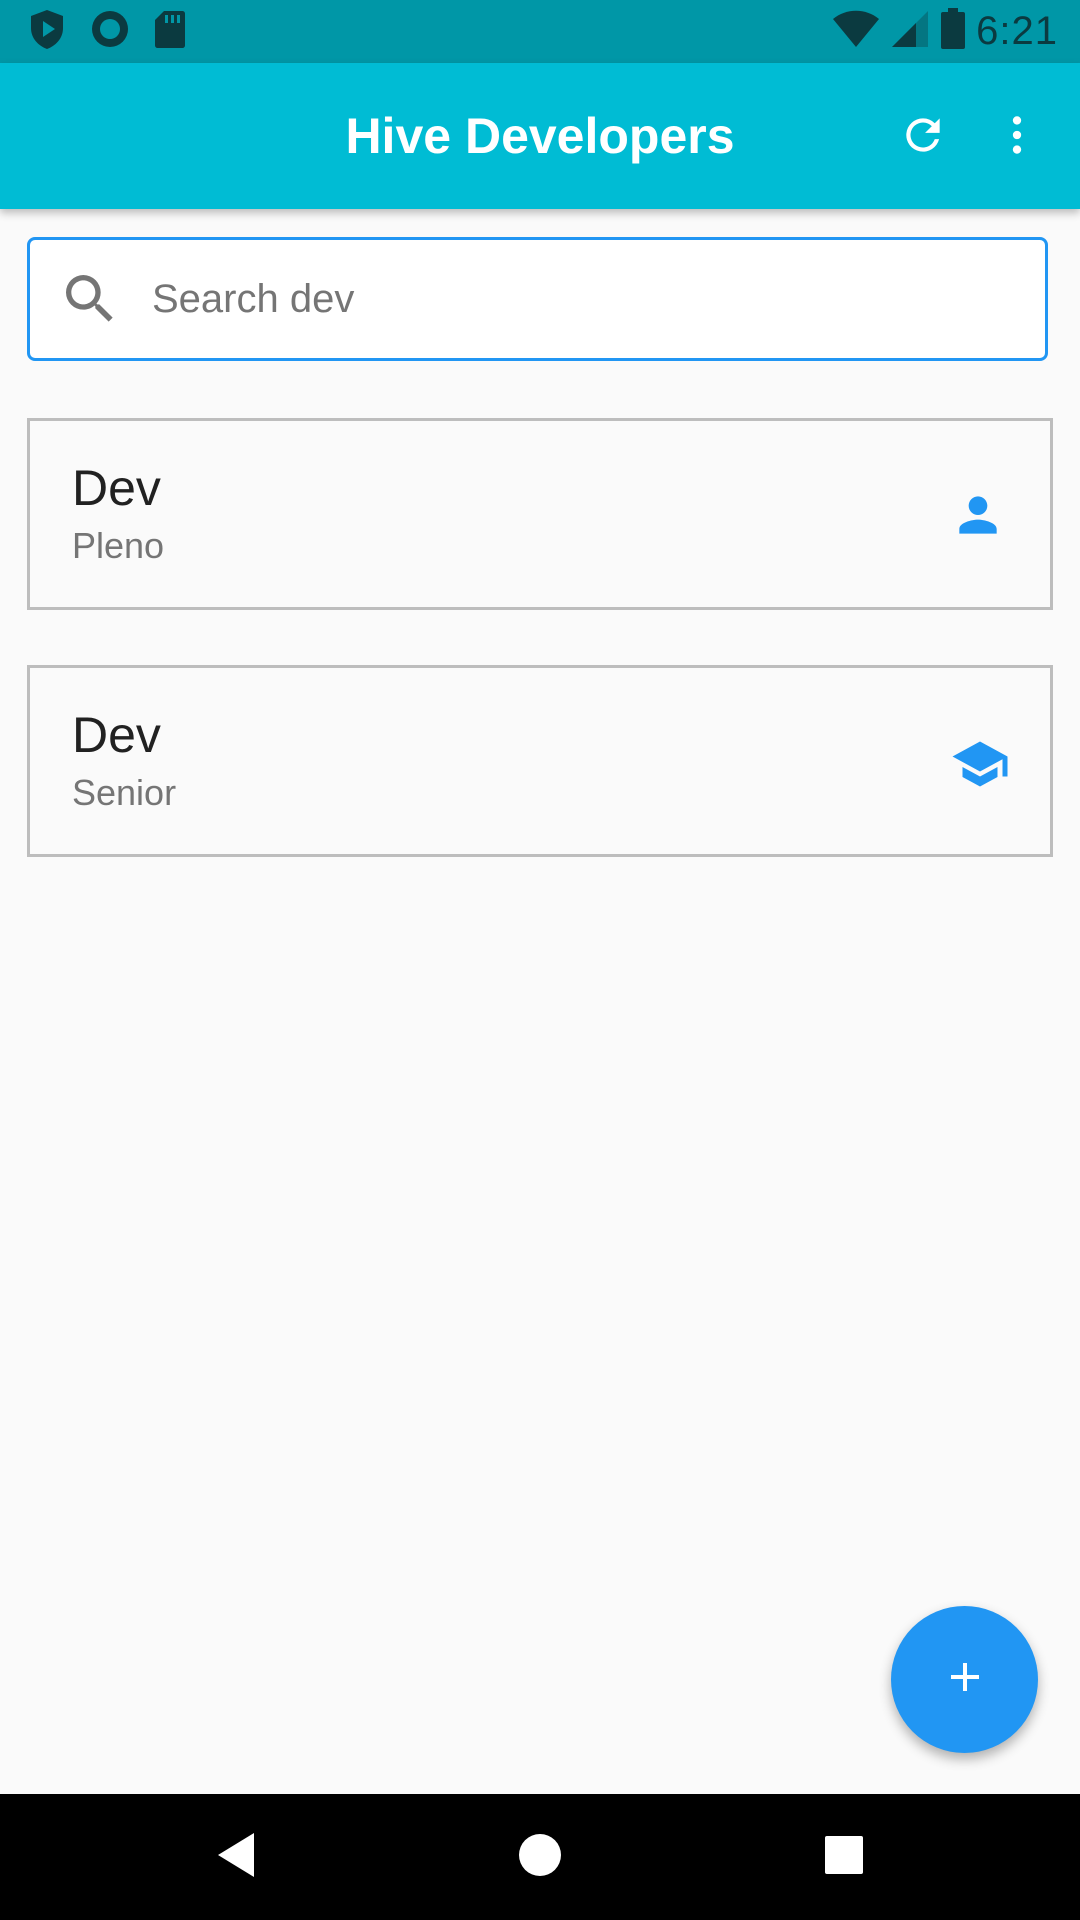 This screenshot has width=1080, height=1920. Describe the element at coordinates (124, 792) in the screenshot. I see `developer-level: Senior` at that location.